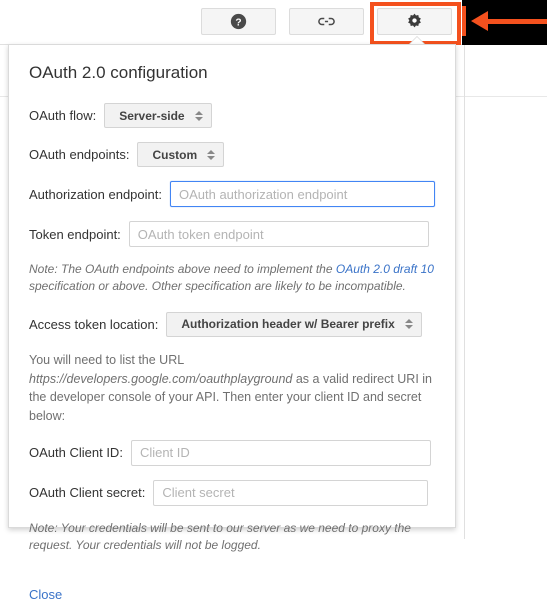 This screenshot has height=604, width=547. What do you see at coordinates (106, 359) in the screenshot?
I see `redirect-before: You will need to list the URL` at bounding box center [106, 359].